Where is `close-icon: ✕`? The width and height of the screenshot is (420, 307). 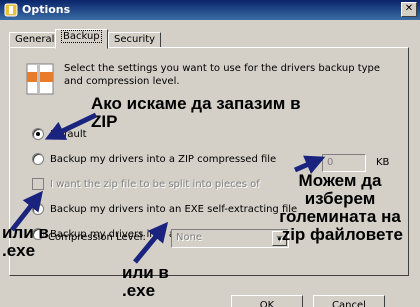
close-icon: ✕ is located at coordinates (409, 8).